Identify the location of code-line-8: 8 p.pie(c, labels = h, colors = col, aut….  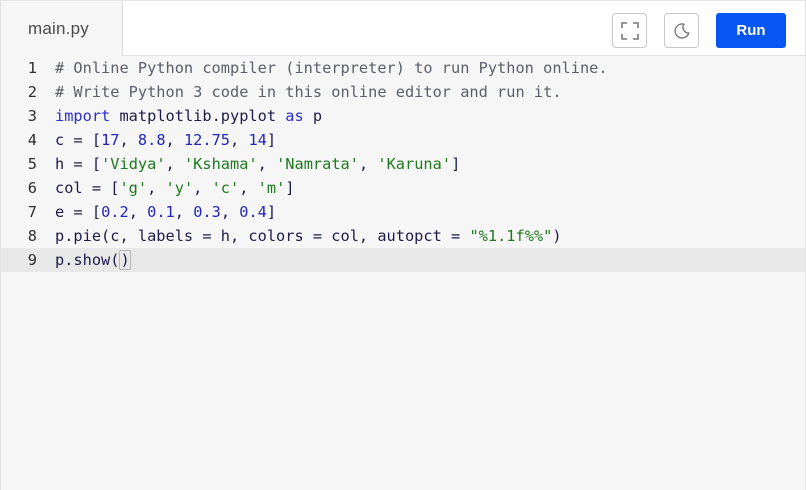
(403, 236).